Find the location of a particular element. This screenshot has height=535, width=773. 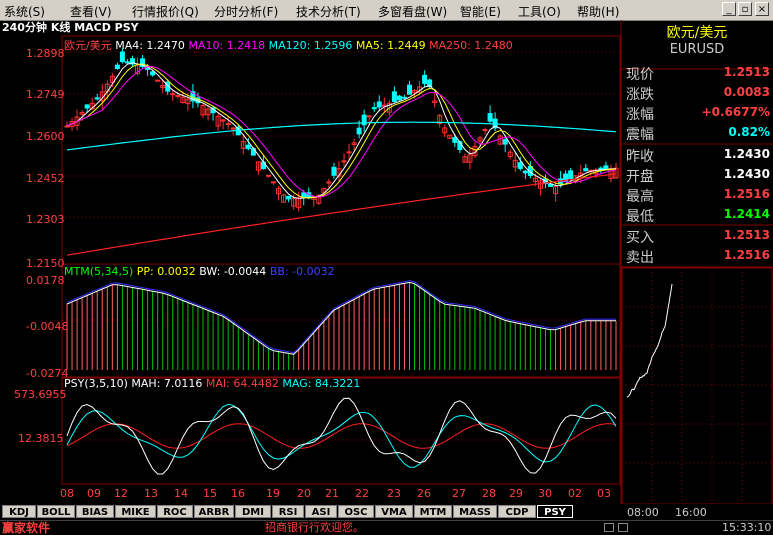

psy-mah-line is located at coordinates (341, 436).